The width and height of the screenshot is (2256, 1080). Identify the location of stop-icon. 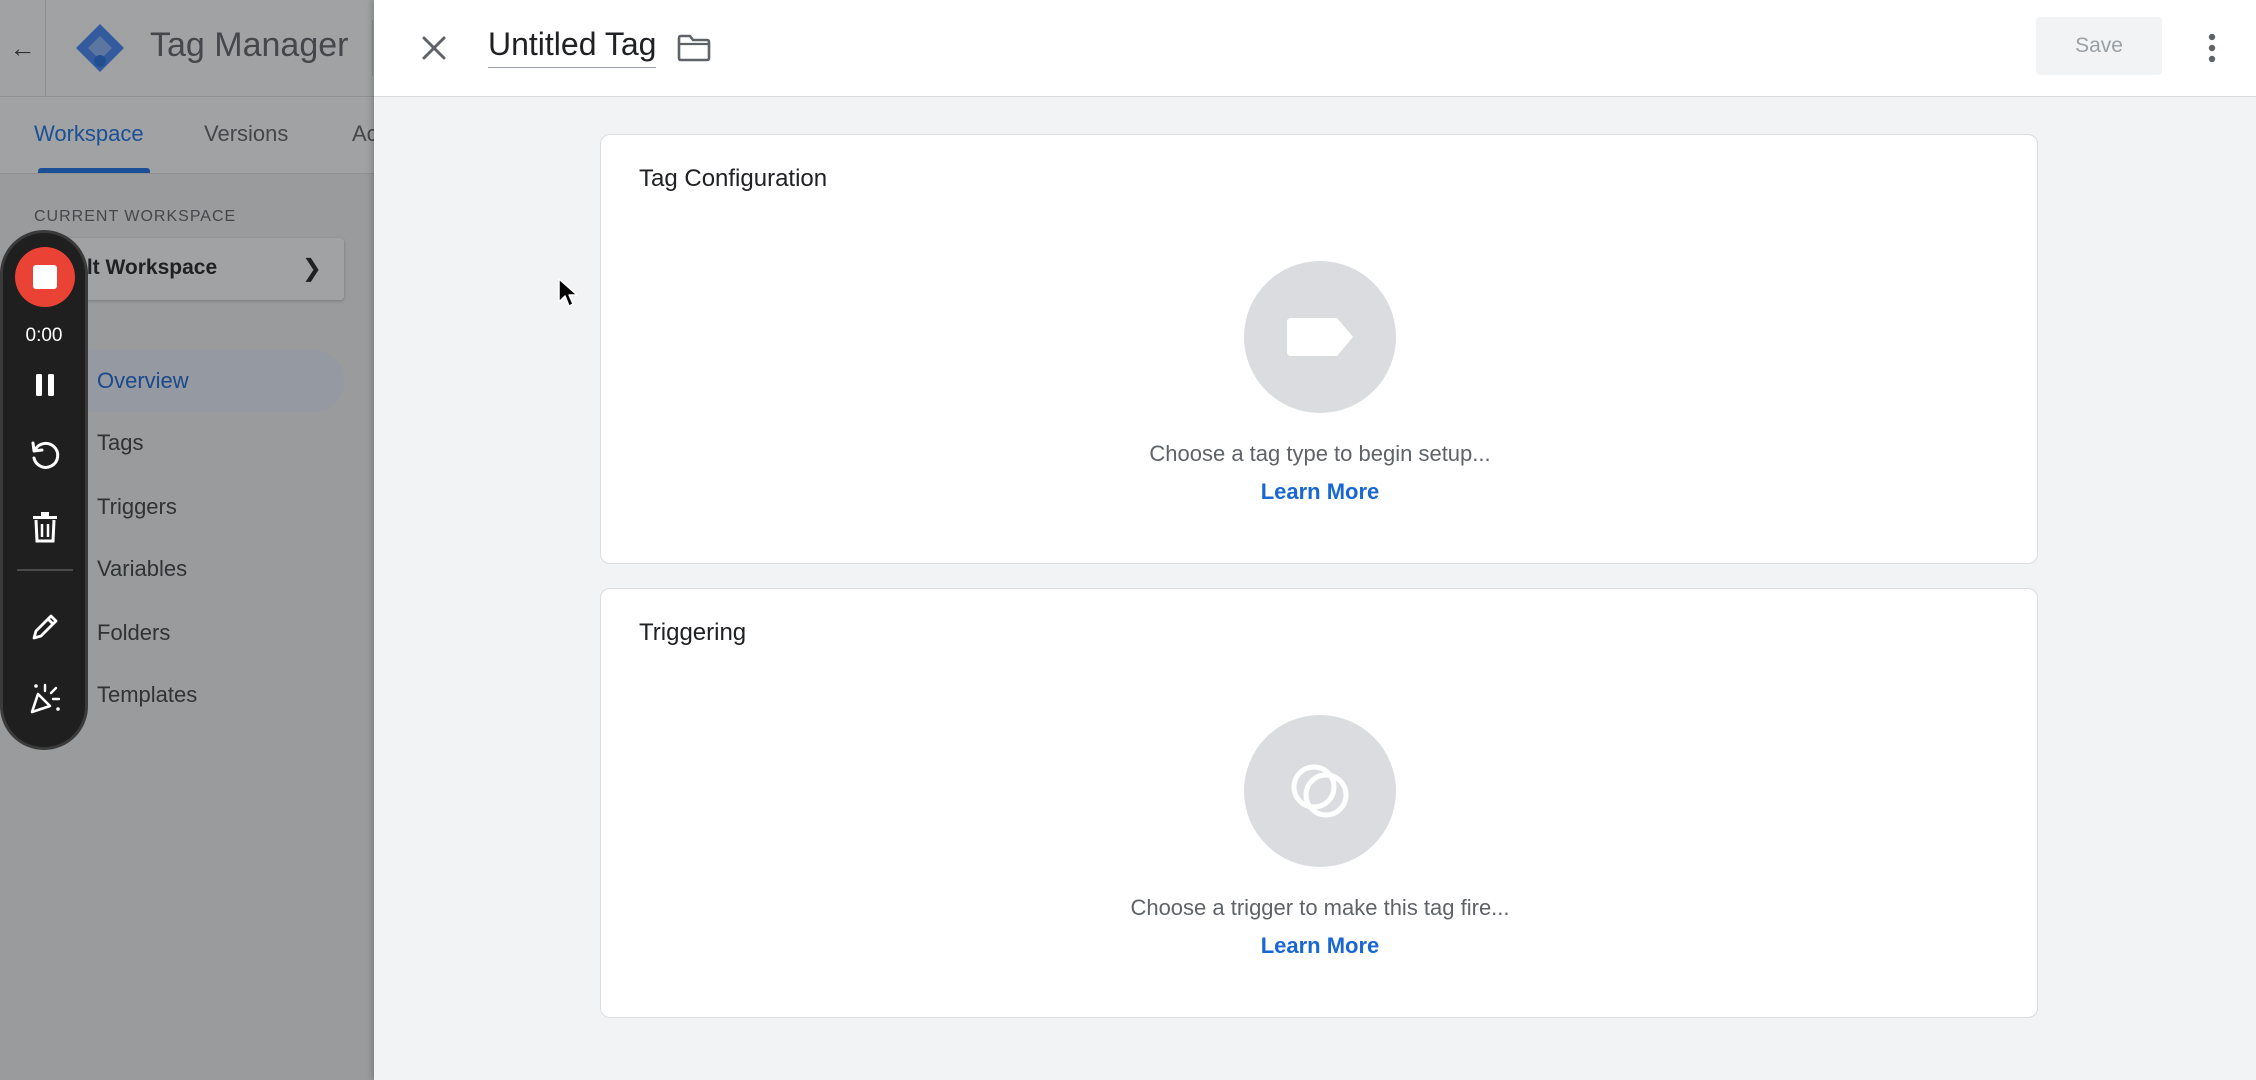
(45, 277).